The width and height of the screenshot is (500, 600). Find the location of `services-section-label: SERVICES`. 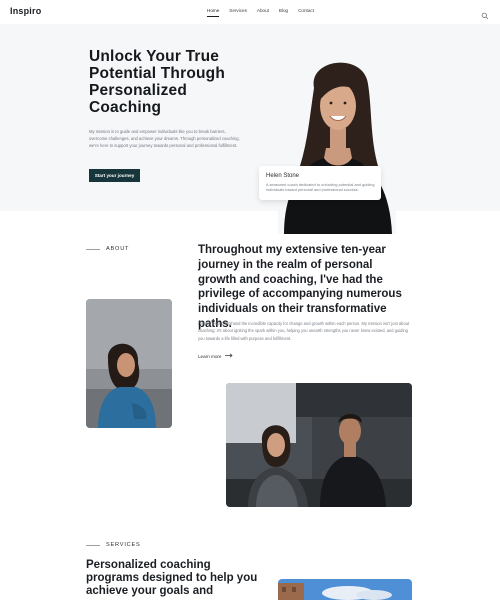

services-section-label: SERVICES is located at coordinates (113, 545).